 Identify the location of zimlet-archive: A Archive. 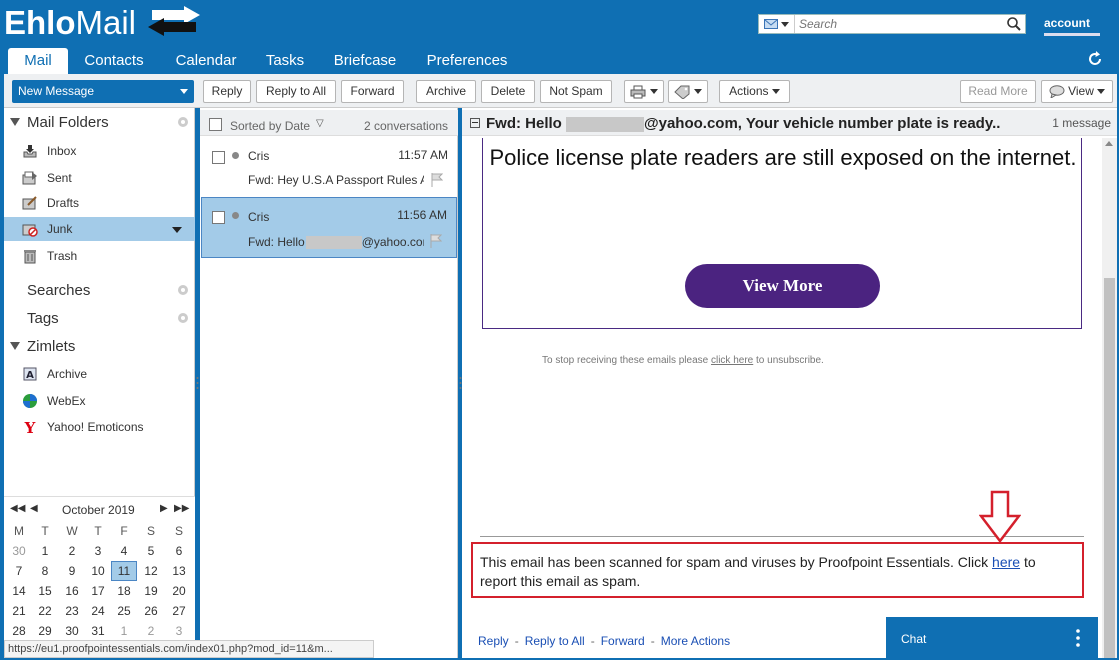
(99, 374).